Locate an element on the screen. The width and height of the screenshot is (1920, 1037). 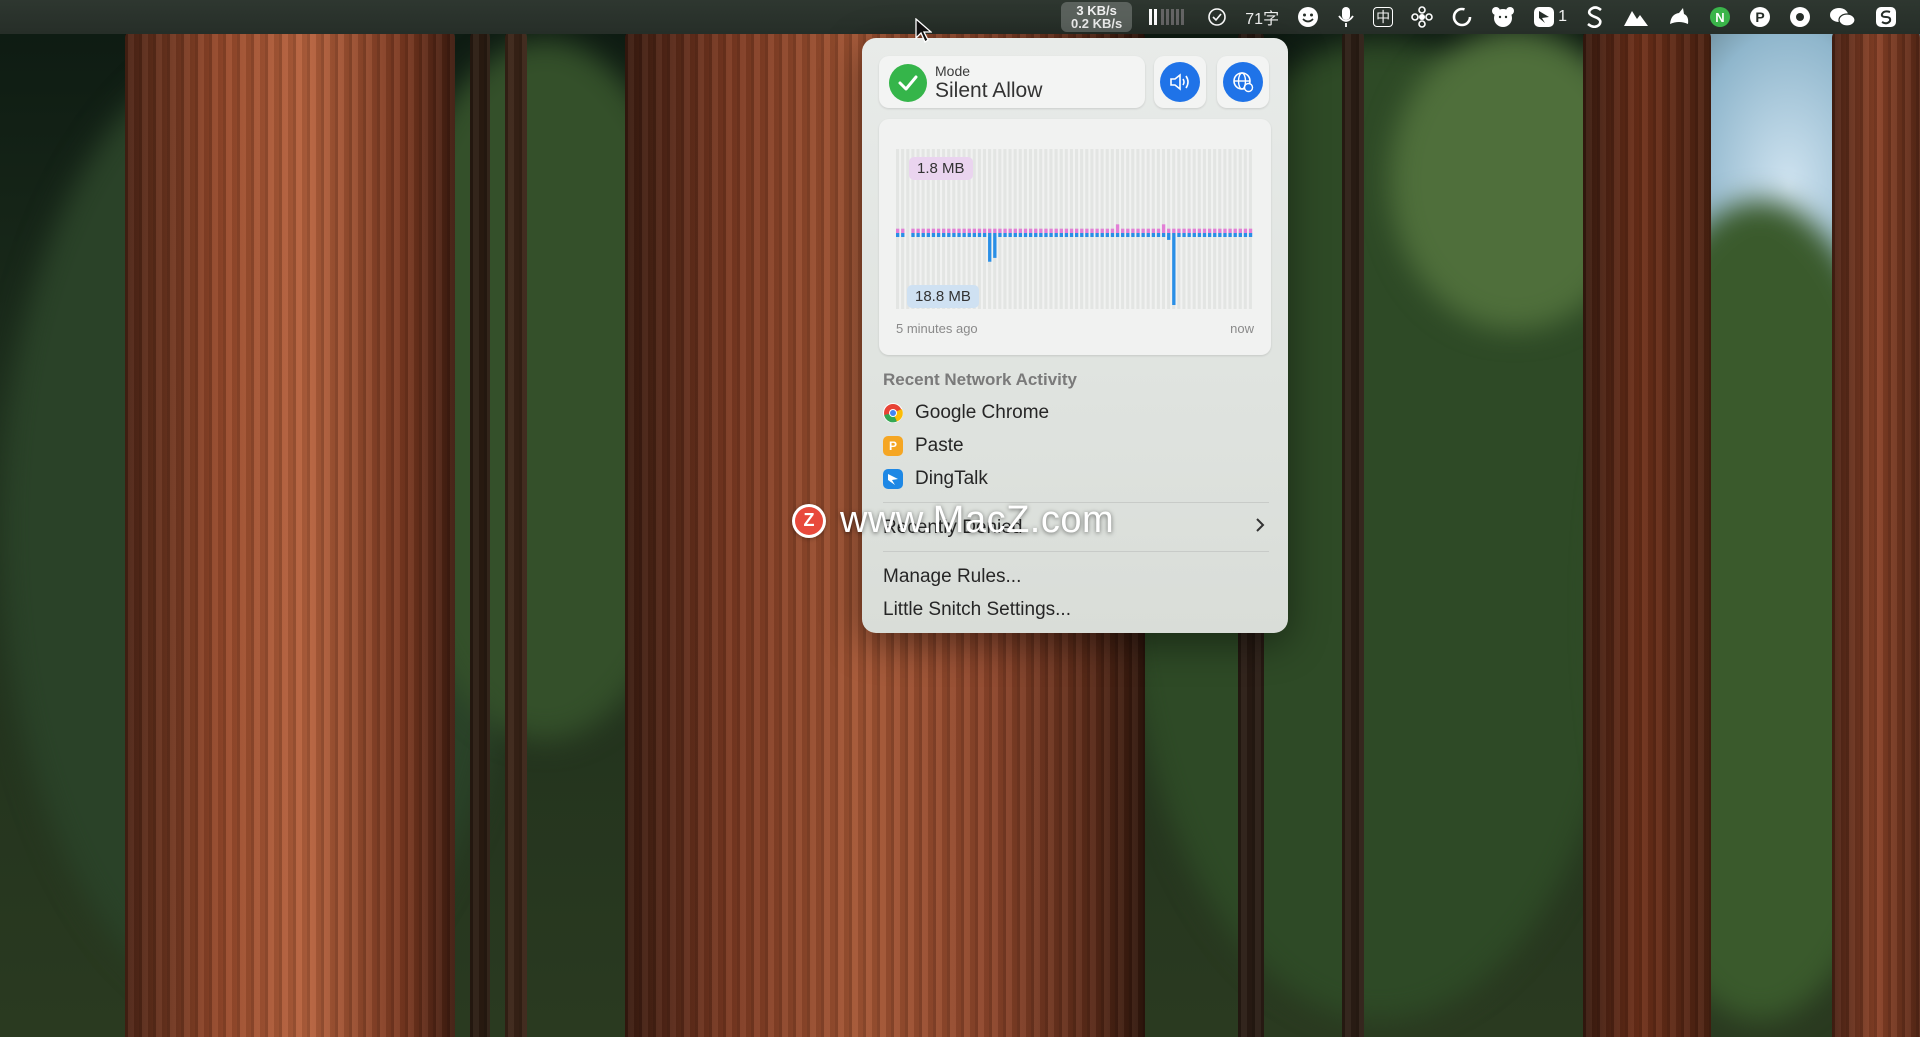
bird-icon is located at coordinates (1679, 17).